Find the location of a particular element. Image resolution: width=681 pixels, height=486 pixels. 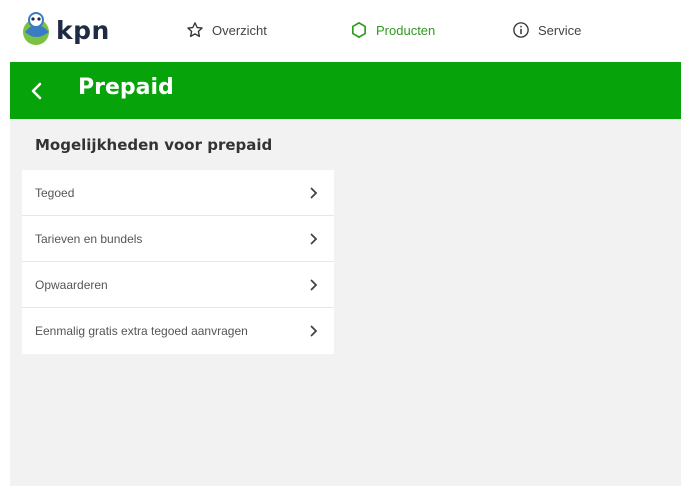

chevron-left-icon is located at coordinates (36, 91).